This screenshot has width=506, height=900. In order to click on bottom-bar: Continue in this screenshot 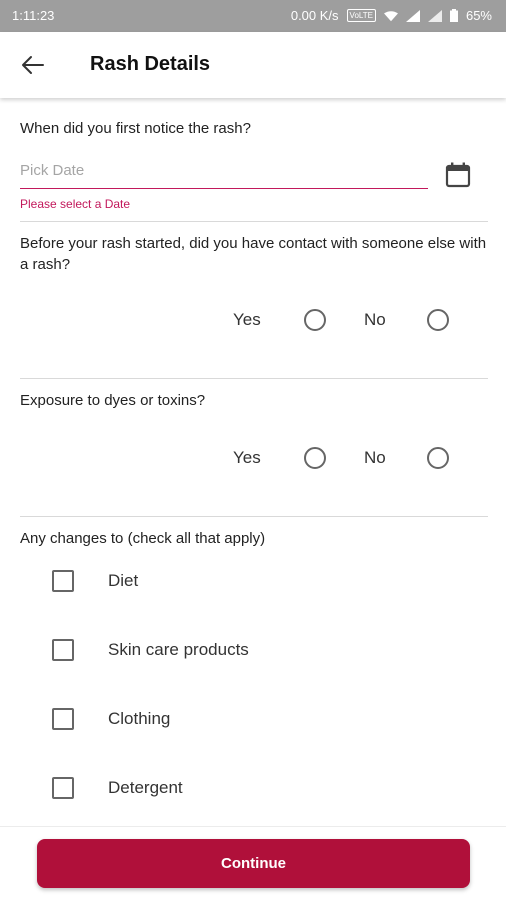, I will do `click(253, 863)`.